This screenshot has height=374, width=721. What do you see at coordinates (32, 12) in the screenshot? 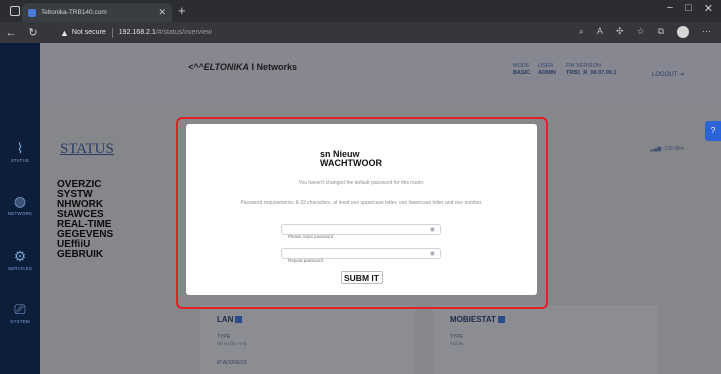
I see `tab-favicon-icon` at bounding box center [32, 12].